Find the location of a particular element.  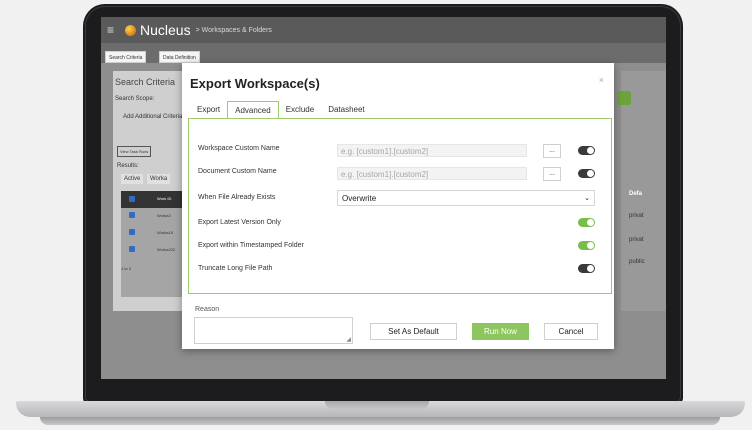

document-custom-name-toggle is located at coordinates (586, 173).